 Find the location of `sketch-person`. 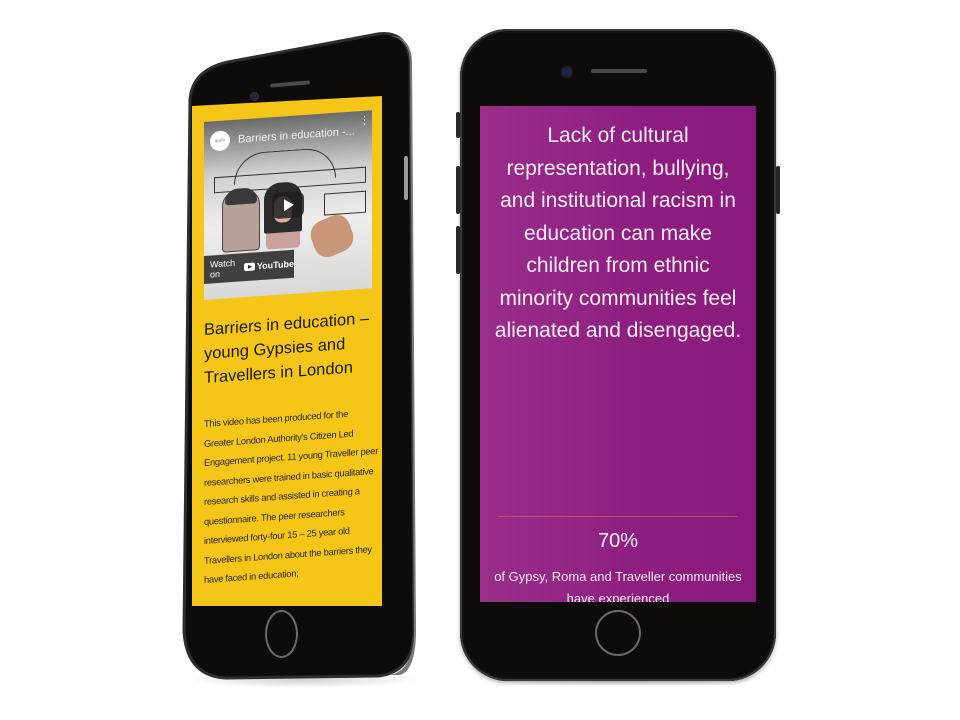

sketch-person is located at coordinates (241, 220).